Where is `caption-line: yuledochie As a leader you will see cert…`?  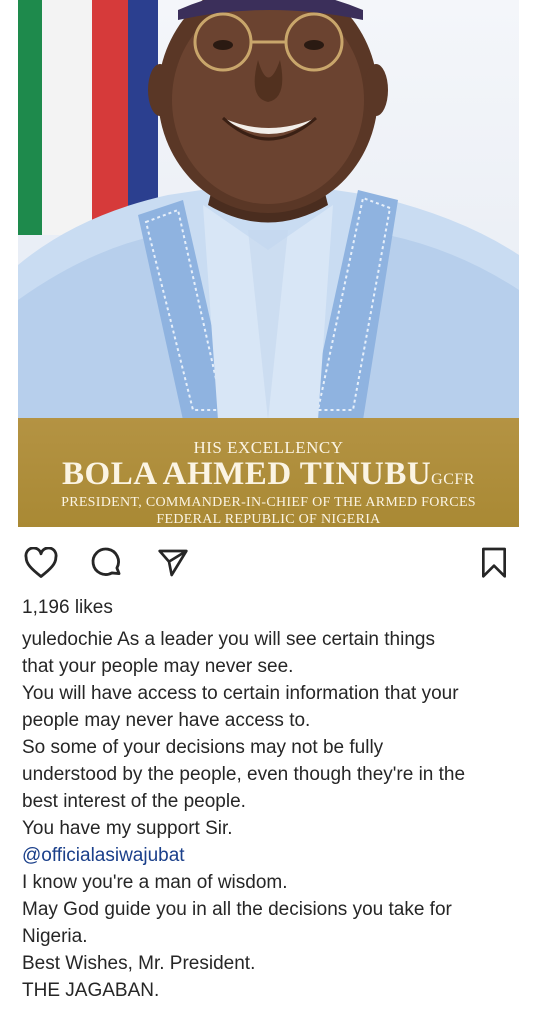
caption-line: yuledochie As a leader you will see cert… is located at coordinates (272, 639).